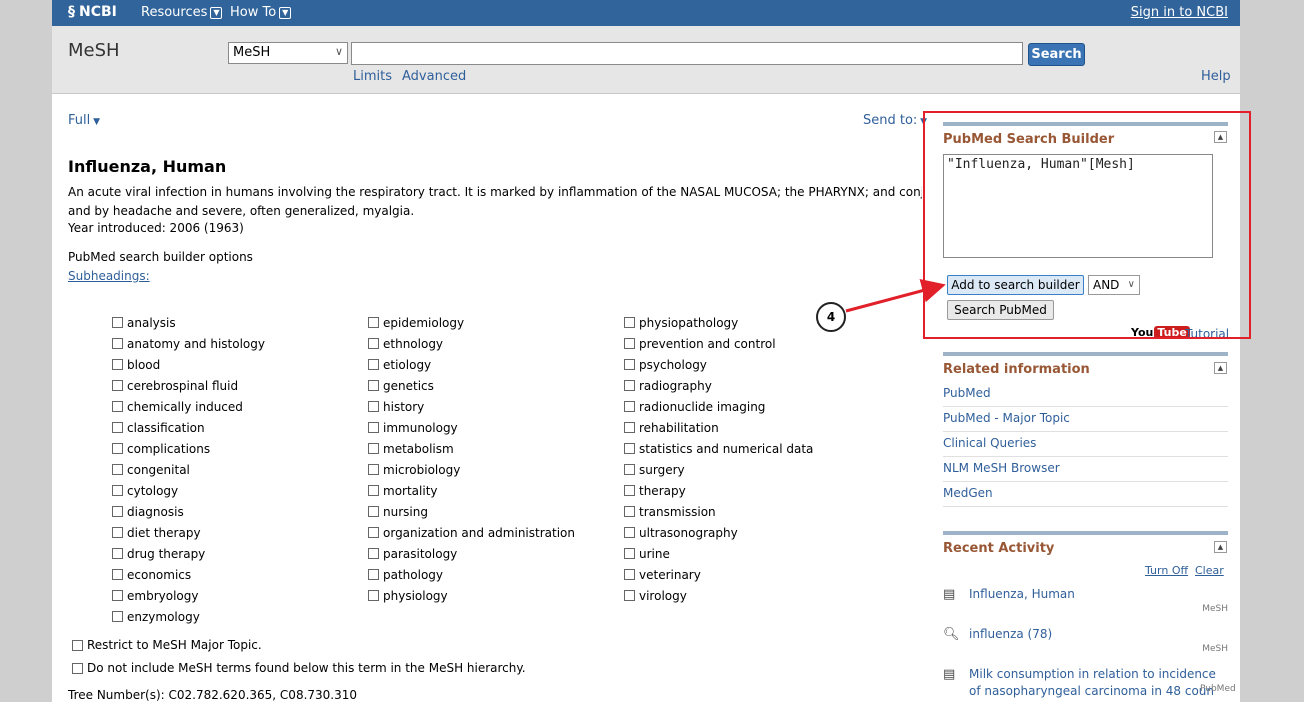 The image size is (1304, 702). Describe the element at coordinates (471, 490) in the screenshot. I see `subheading-option: mortality` at that location.